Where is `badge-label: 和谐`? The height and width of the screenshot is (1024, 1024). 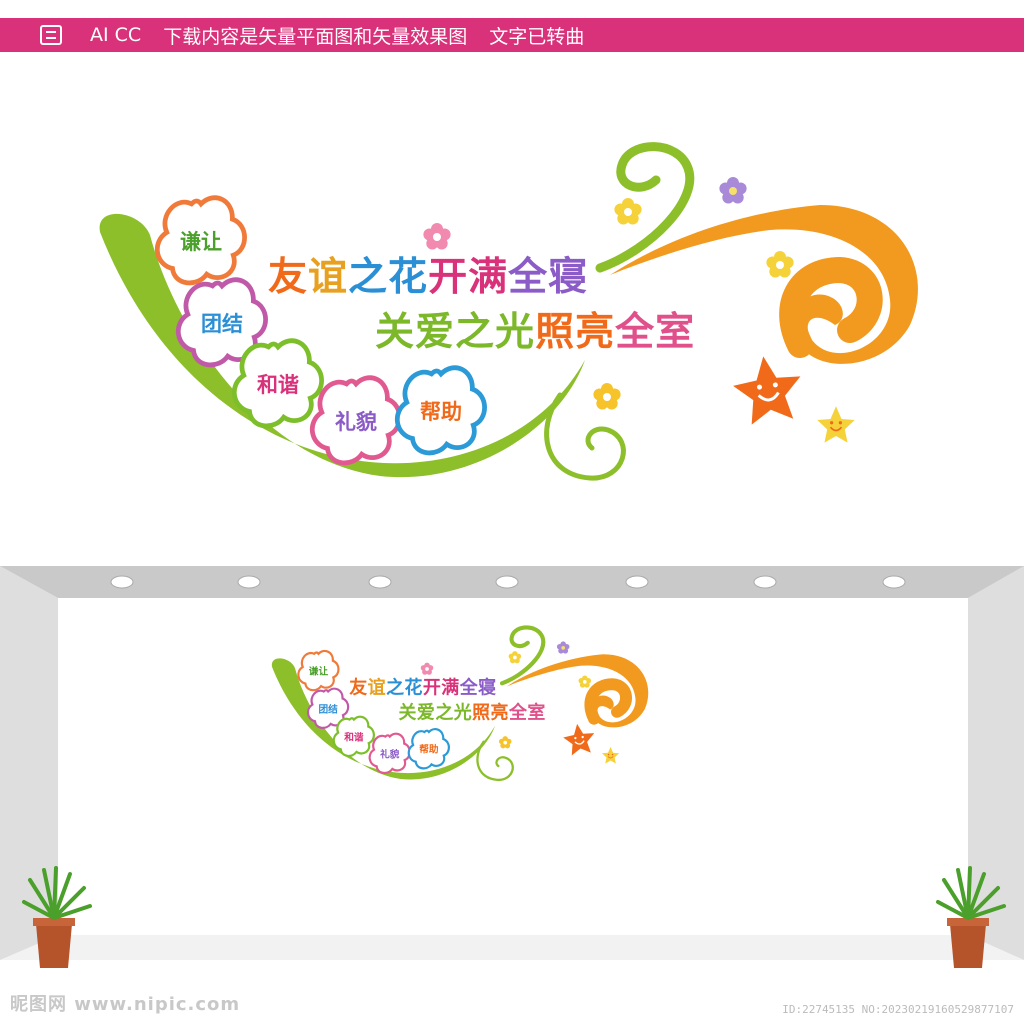
badge-label: 和谐 is located at coordinates (278, 385).